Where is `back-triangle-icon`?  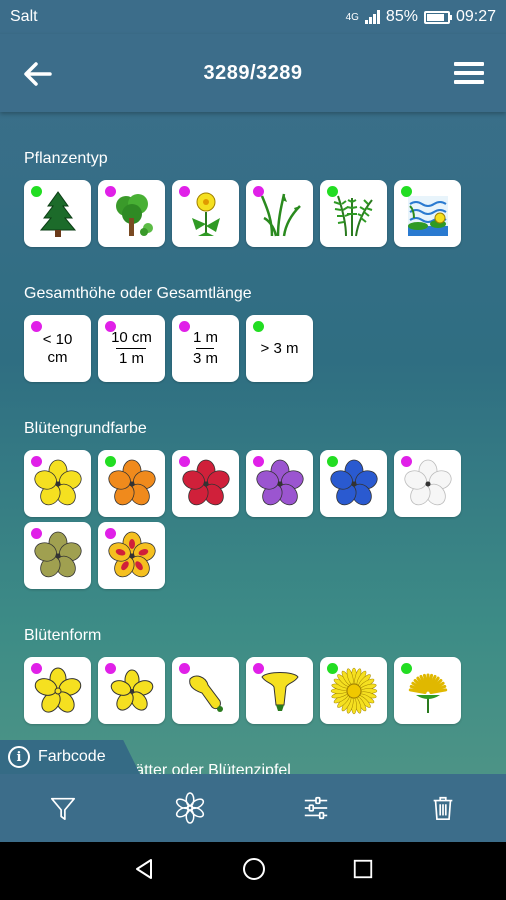
back-triangle-icon is located at coordinates (144, 871).